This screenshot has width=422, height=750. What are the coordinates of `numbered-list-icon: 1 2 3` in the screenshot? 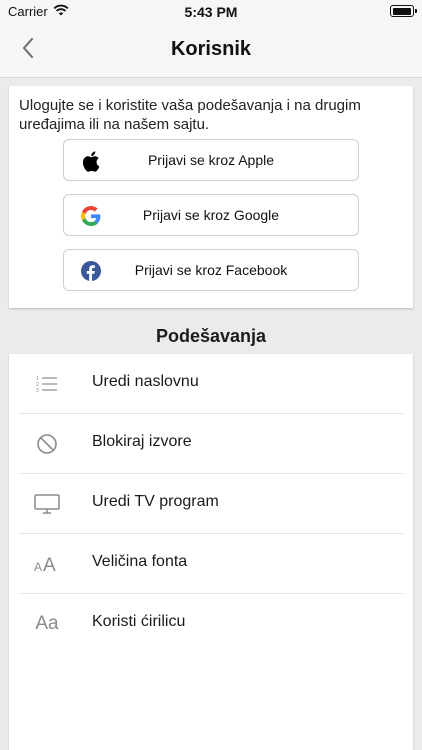 It's located at (47, 384).